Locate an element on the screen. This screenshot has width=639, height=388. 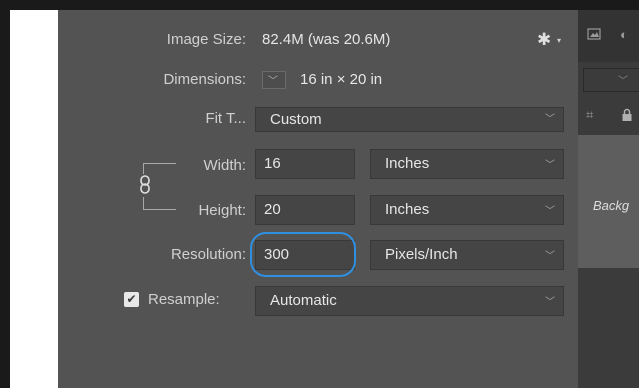
resolution-unit-select: Pixels/Inch ﹀ is located at coordinates (467, 255).